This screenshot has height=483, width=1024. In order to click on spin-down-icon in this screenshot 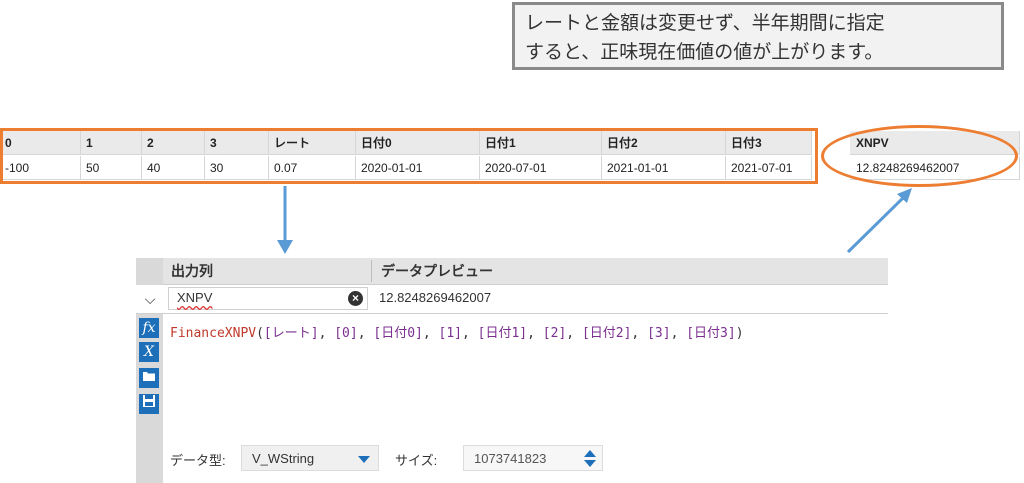, I will do `click(590, 463)`.